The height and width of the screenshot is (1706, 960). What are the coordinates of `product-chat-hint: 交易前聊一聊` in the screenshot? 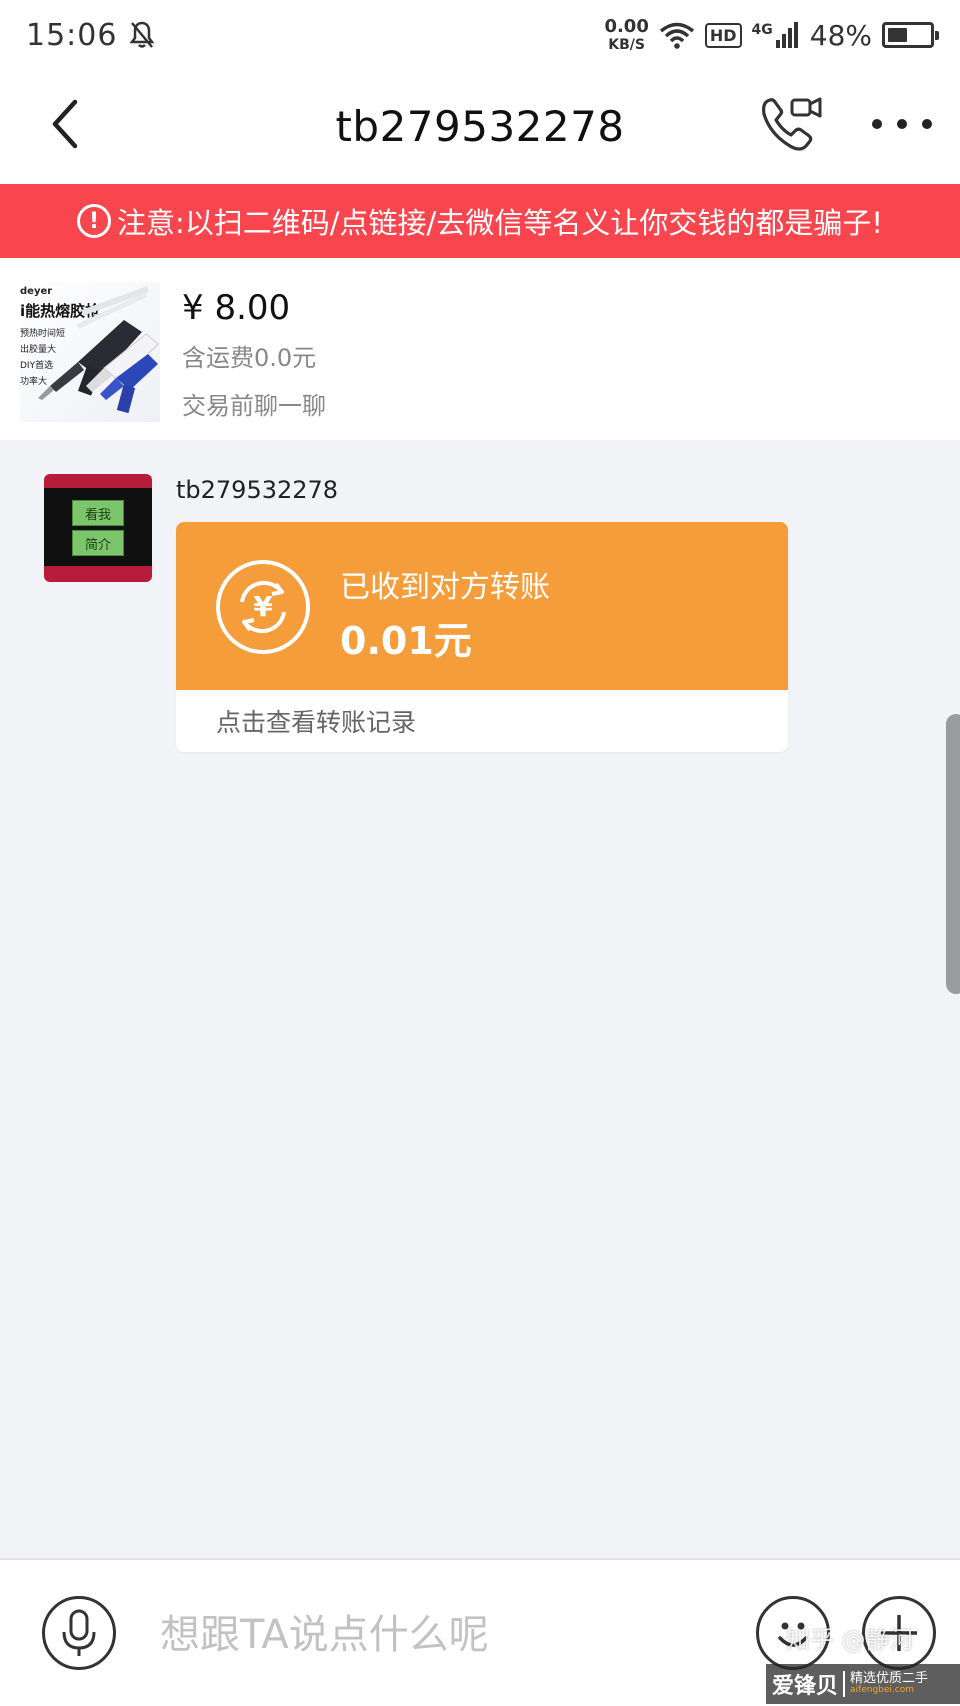 It's located at (254, 406).